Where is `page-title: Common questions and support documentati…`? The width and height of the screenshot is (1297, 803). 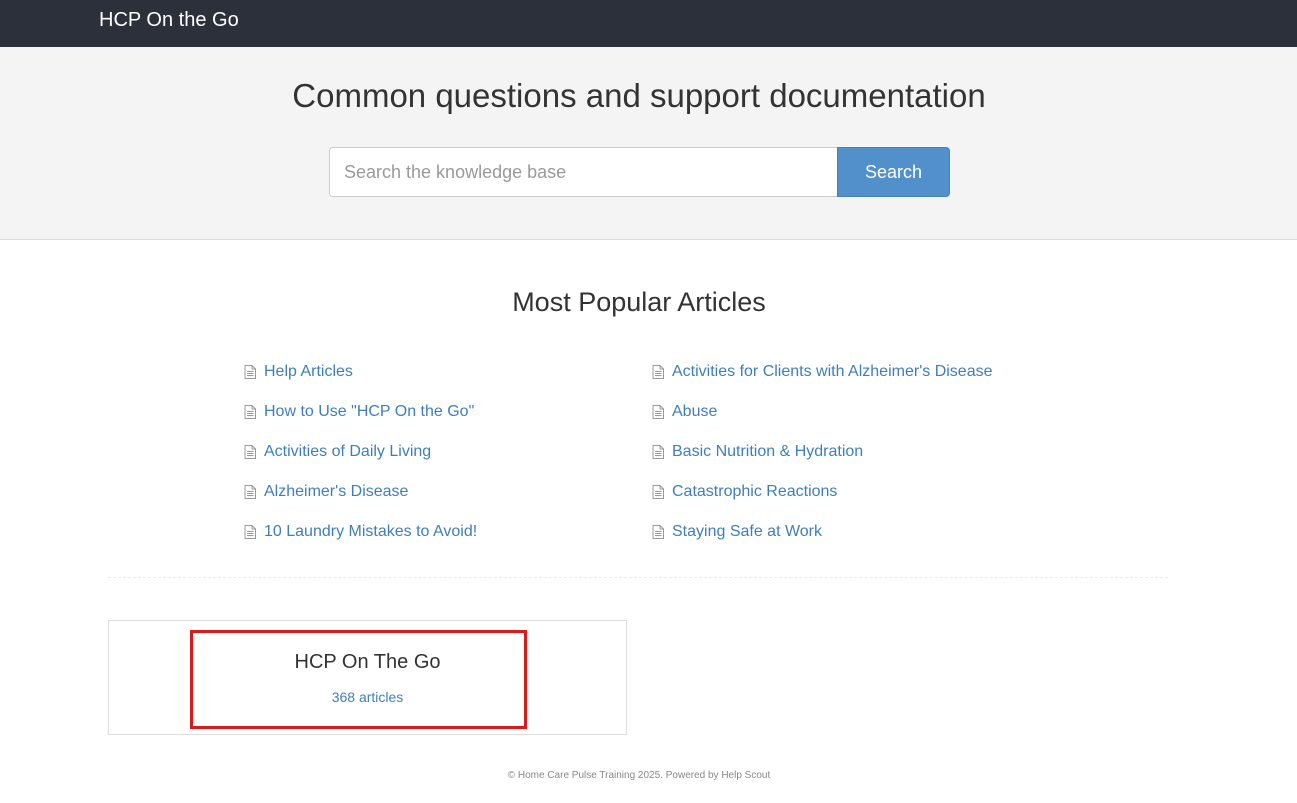 page-title: Common questions and support documentati… is located at coordinates (639, 95).